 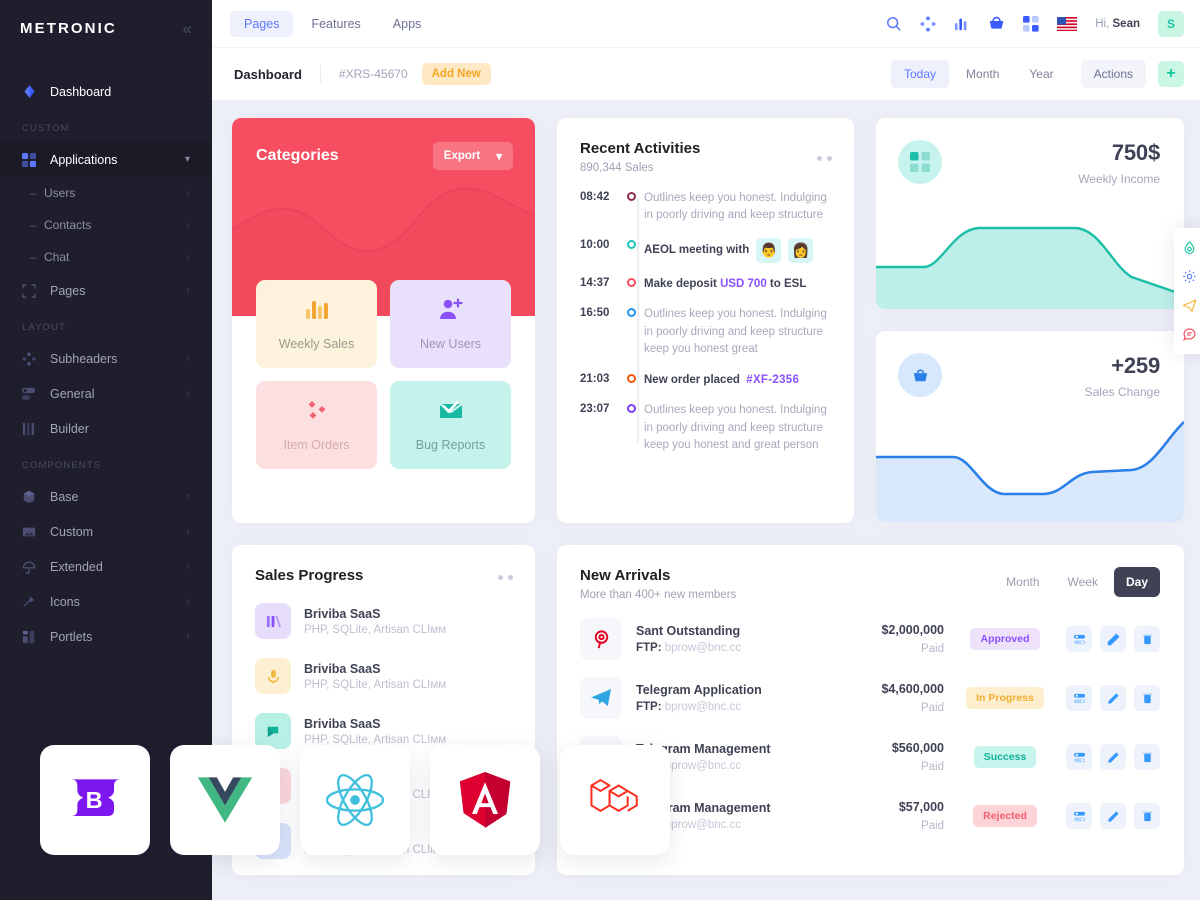 I want to click on sidebar-collapse-icon: «, so click(x=187, y=28).